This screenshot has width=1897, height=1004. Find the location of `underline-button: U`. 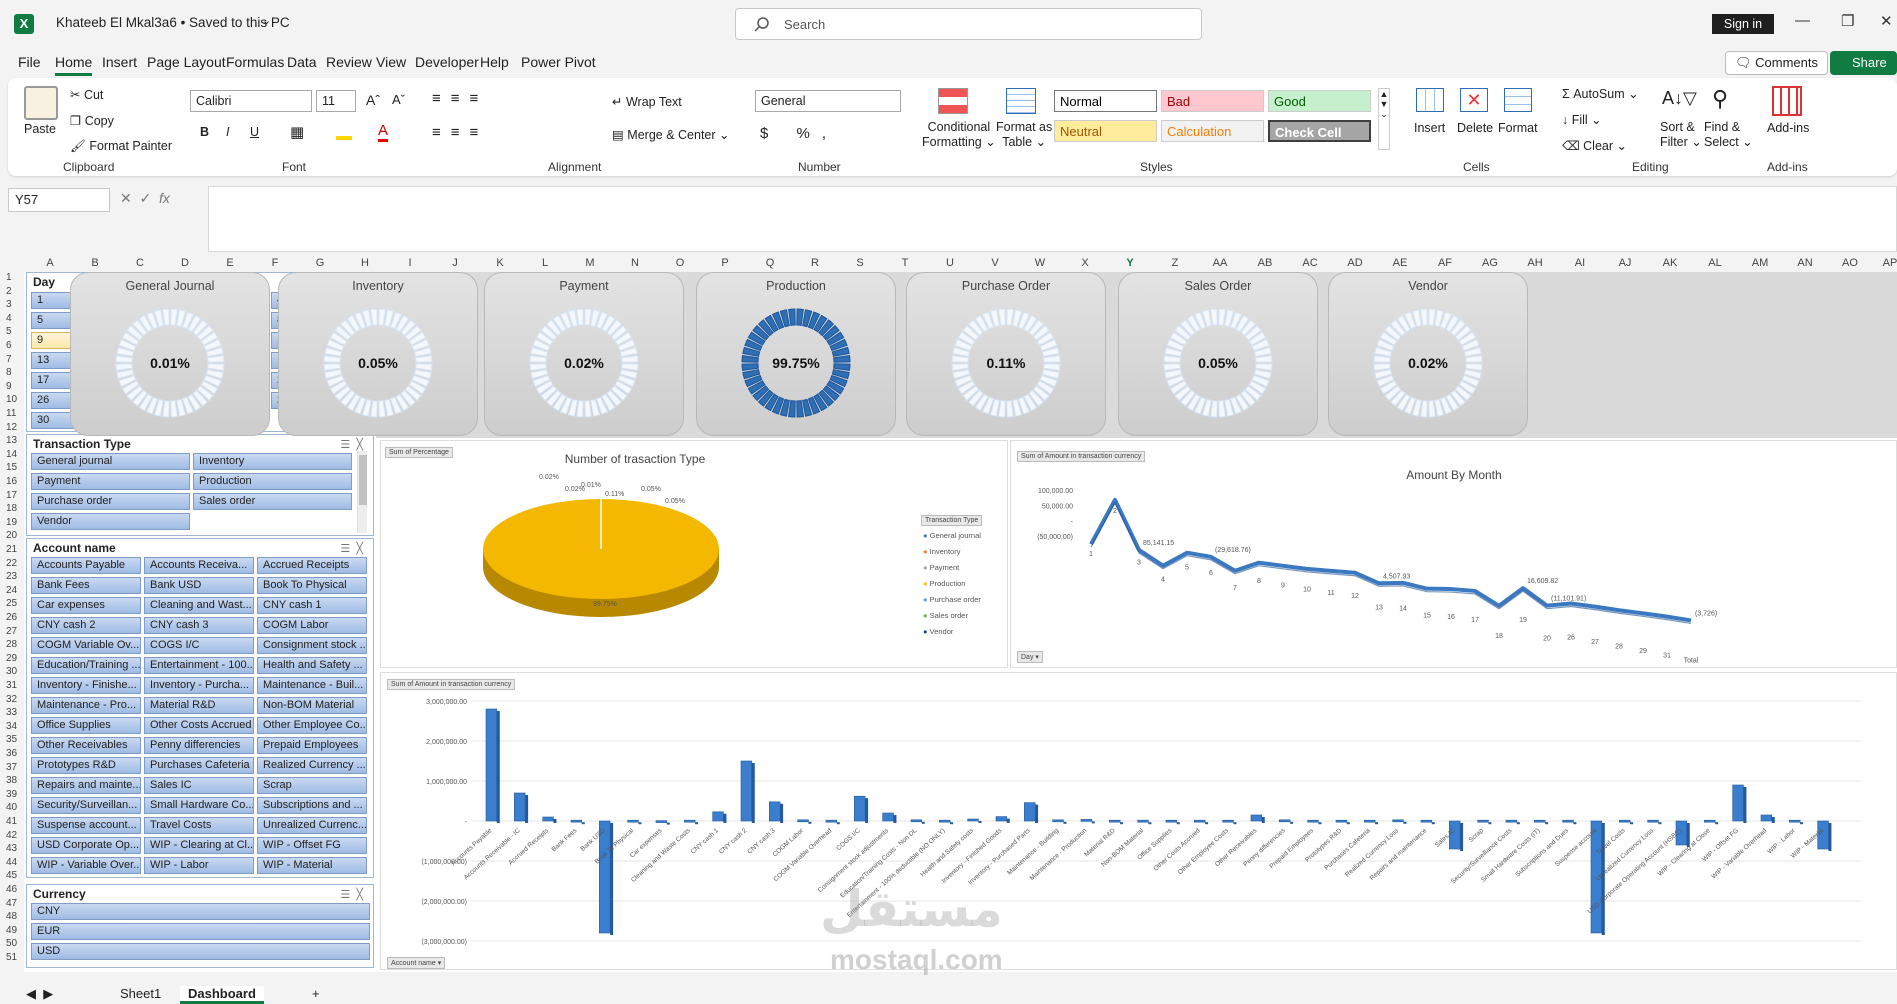

underline-button: U is located at coordinates (254, 132).